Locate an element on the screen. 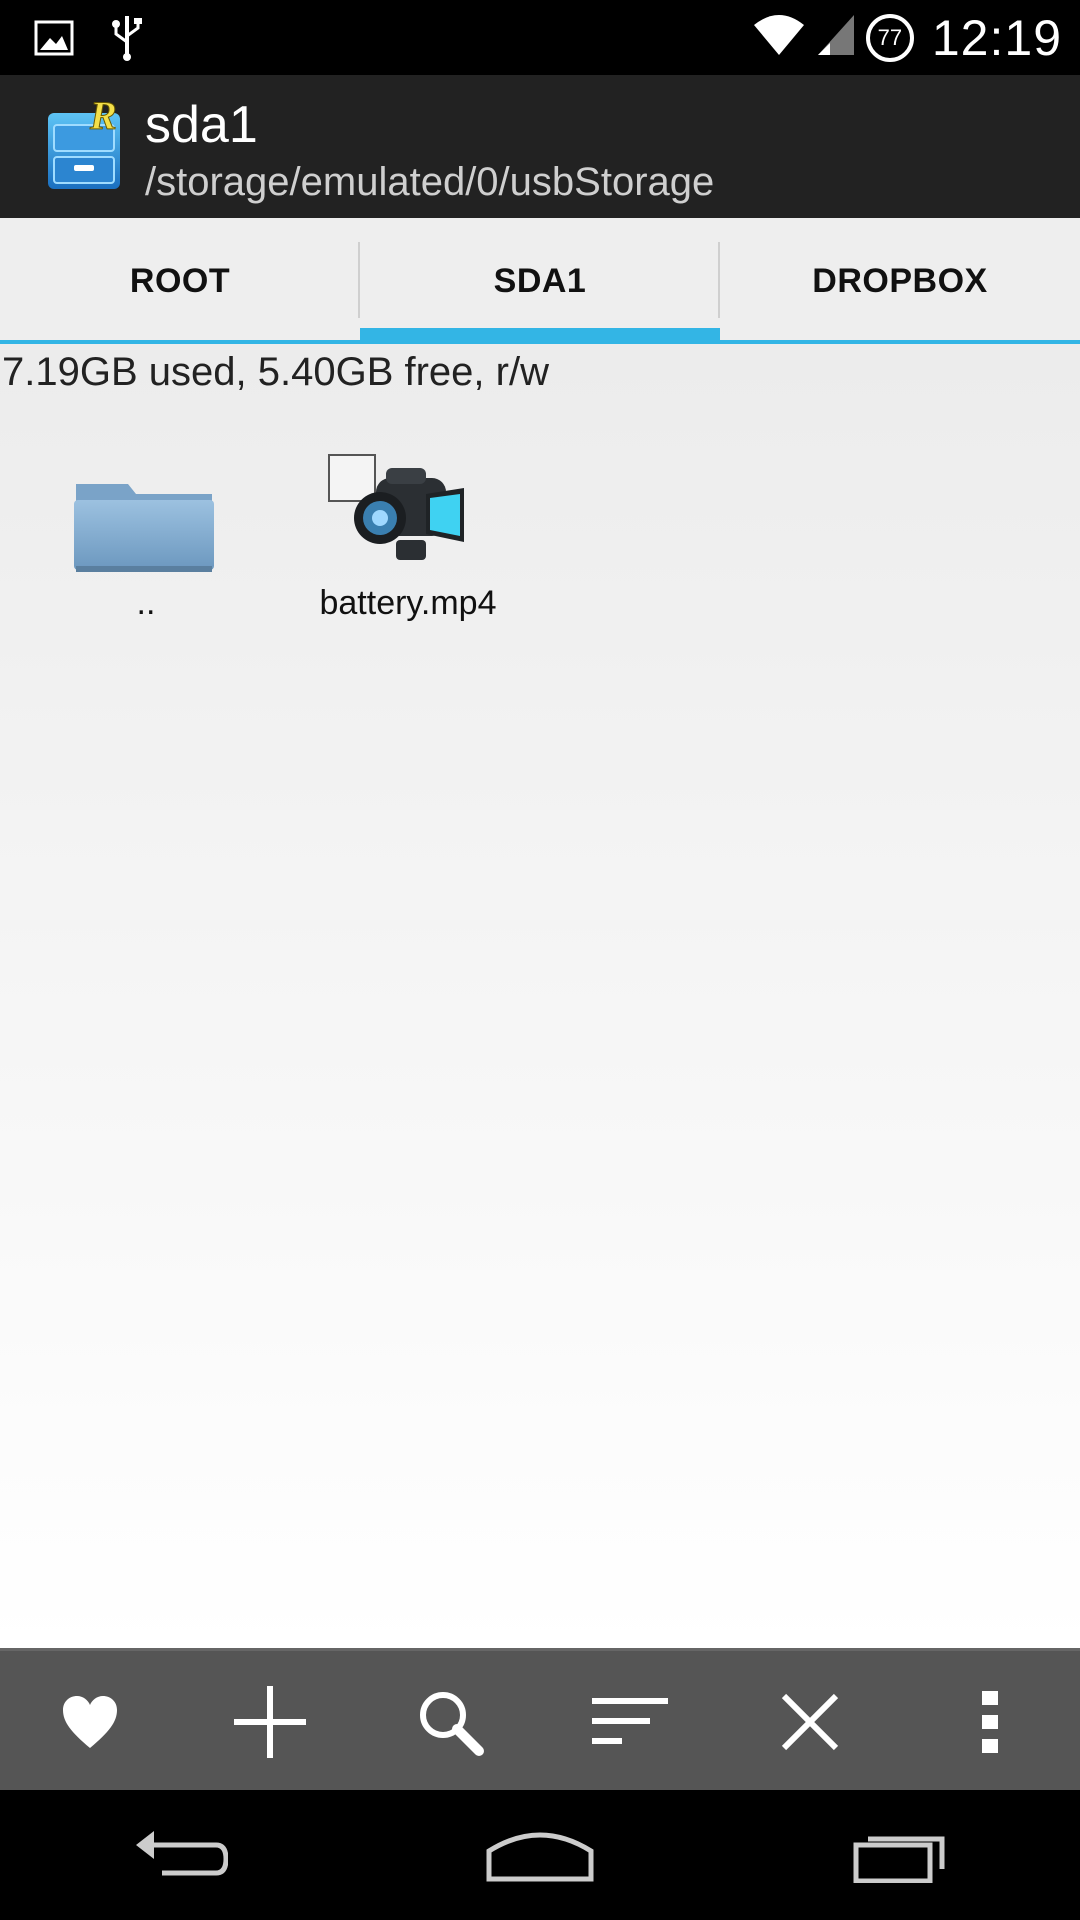  tab-bar: ROOT SDA1 DROPBOX is located at coordinates (540, 281).